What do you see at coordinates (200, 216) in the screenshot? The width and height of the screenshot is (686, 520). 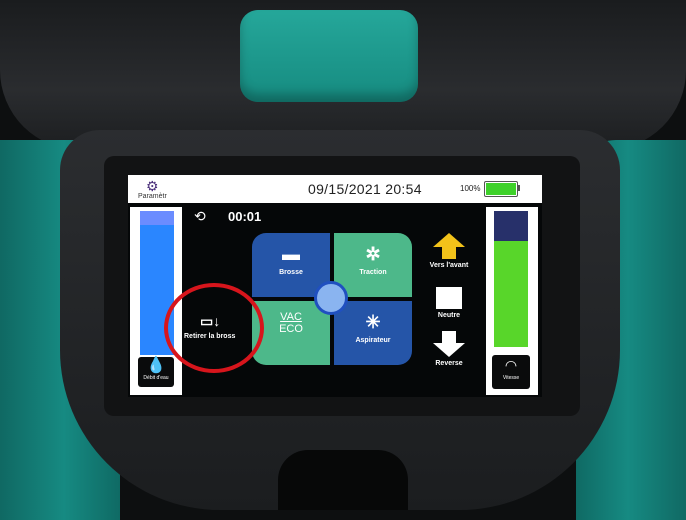 I see `clock-icon: ⟲` at bounding box center [200, 216].